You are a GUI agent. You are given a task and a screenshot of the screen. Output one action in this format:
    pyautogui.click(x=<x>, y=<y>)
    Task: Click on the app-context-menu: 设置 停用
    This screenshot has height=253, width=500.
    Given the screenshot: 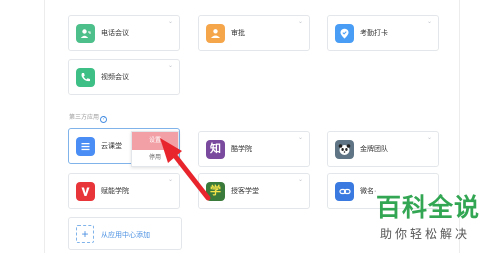 What is the action you would take?
    pyautogui.click(x=155, y=149)
    